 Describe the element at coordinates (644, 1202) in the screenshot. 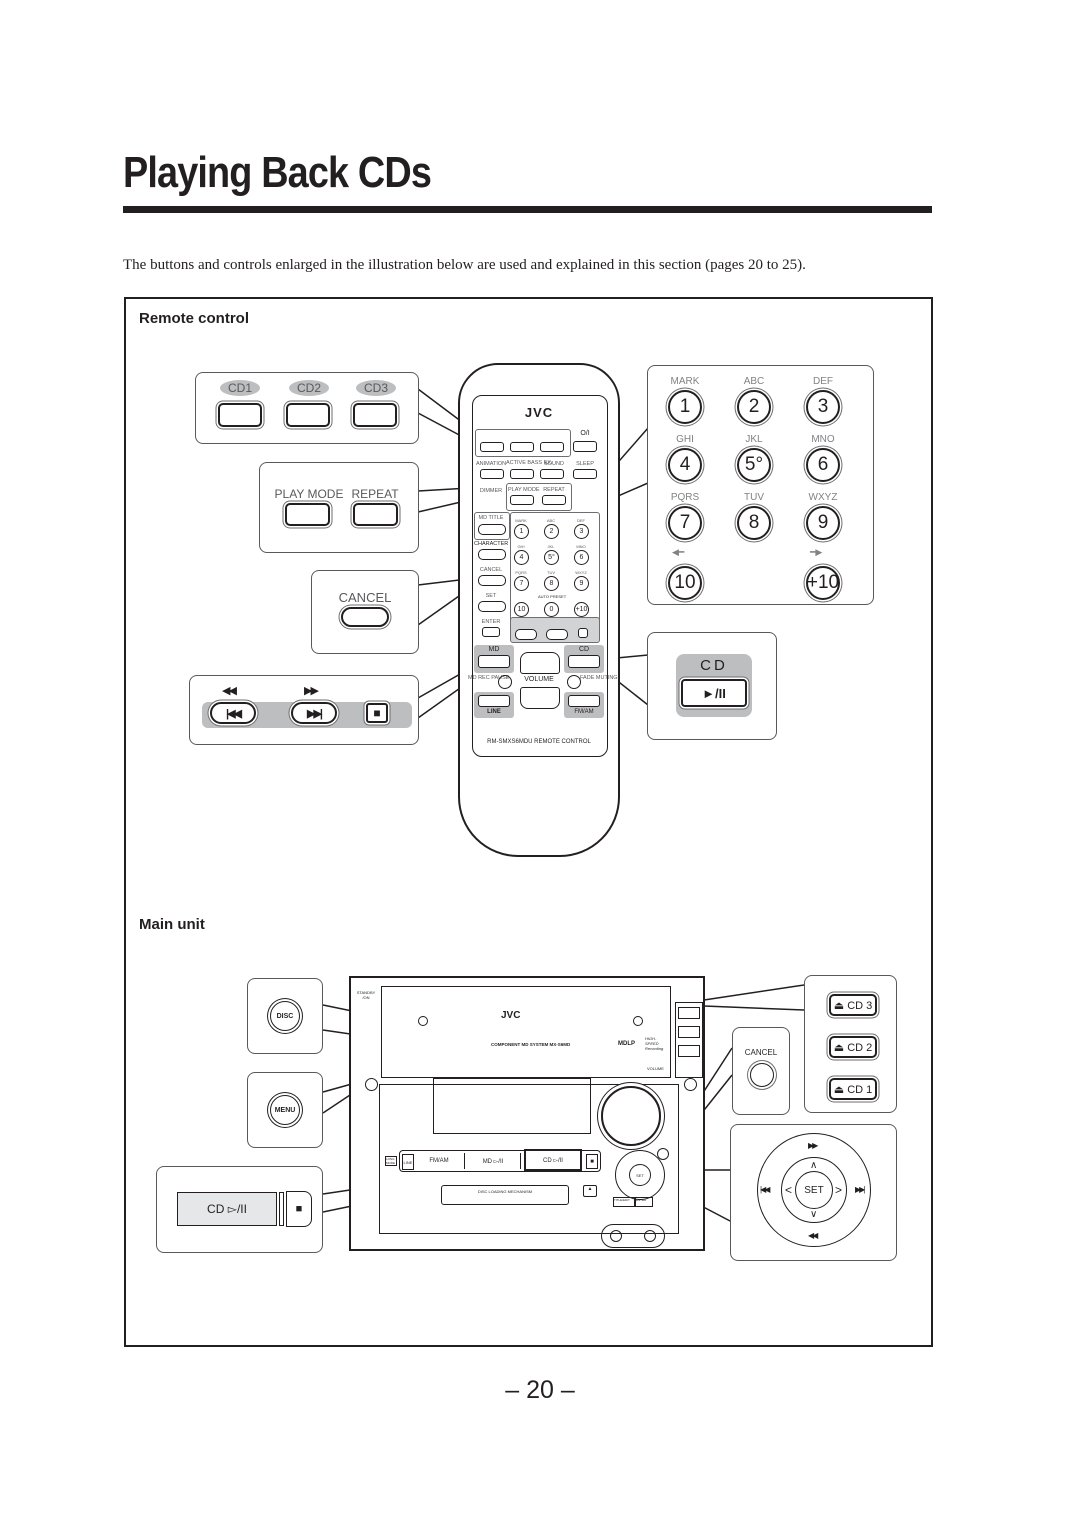

I see `enter-button: ENTER` at that location.